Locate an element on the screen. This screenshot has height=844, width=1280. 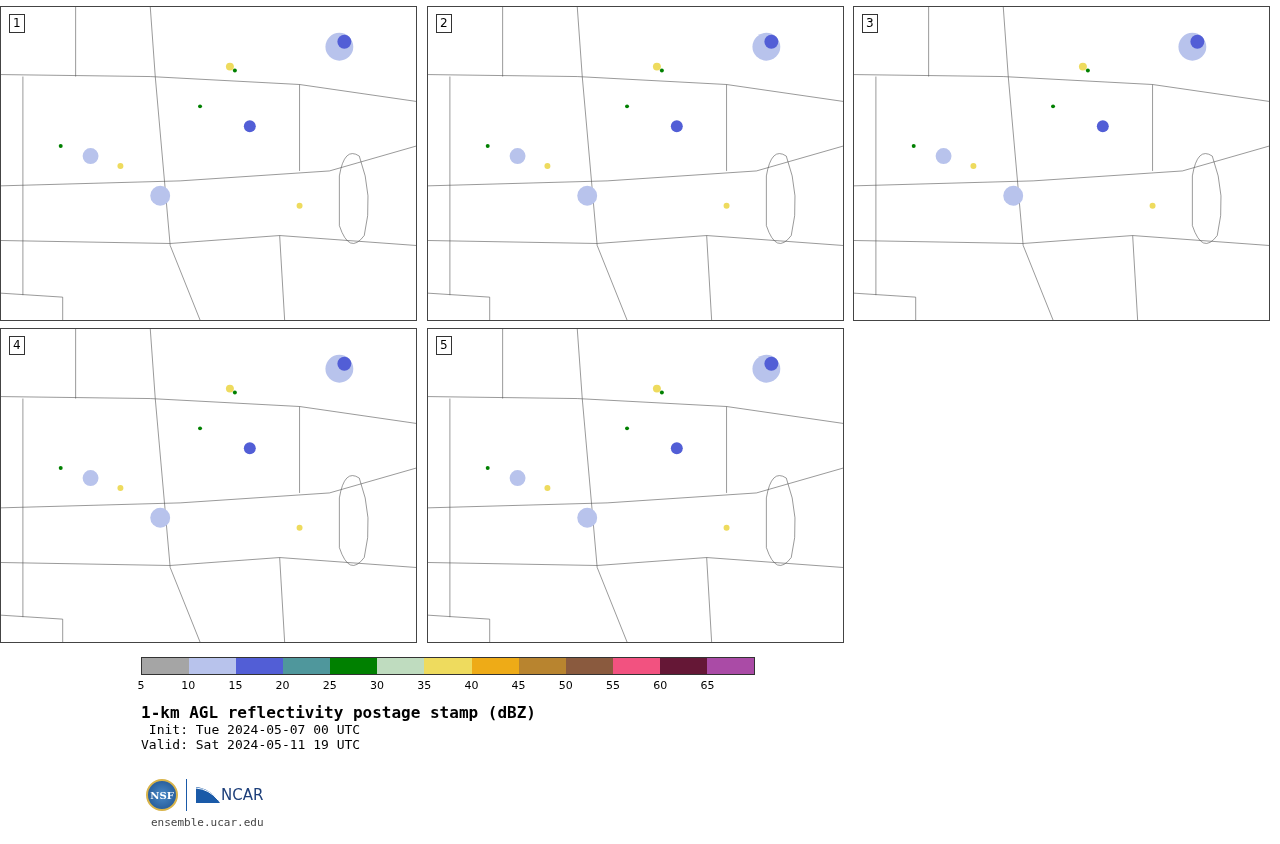
tick-label: 40 is located at coordinates (471, 685).